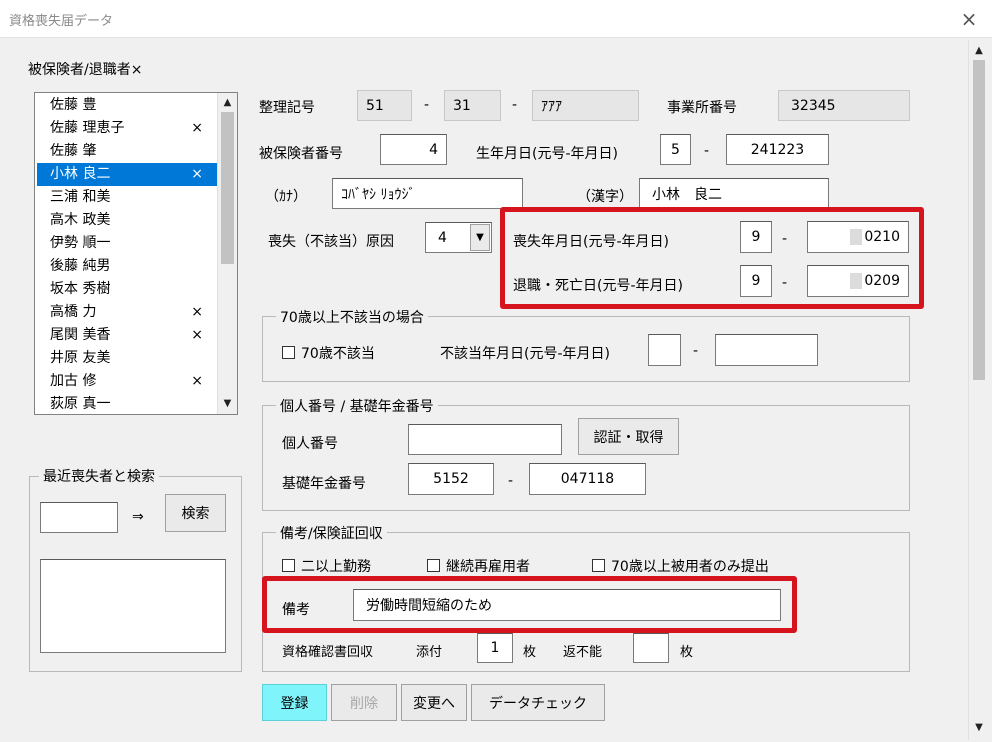 The height and width of the screenshot is (742, 992). Describe the element at coordinates (73, 381) in the screenshot. I see `list-item-name: 加古 修` at that location.